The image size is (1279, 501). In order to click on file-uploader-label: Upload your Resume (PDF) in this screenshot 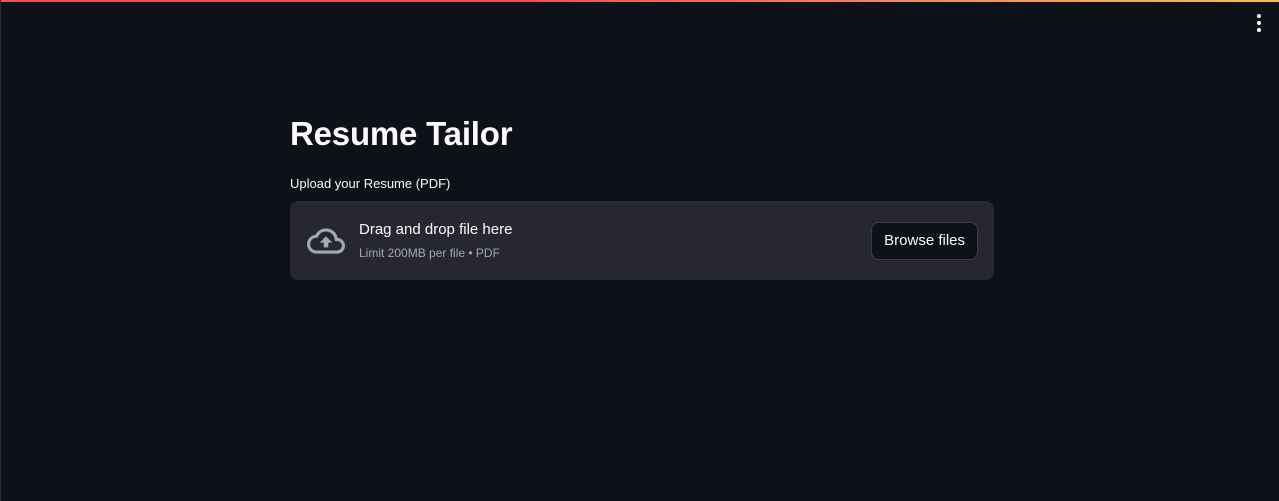, I will do `click(370, 183)`.